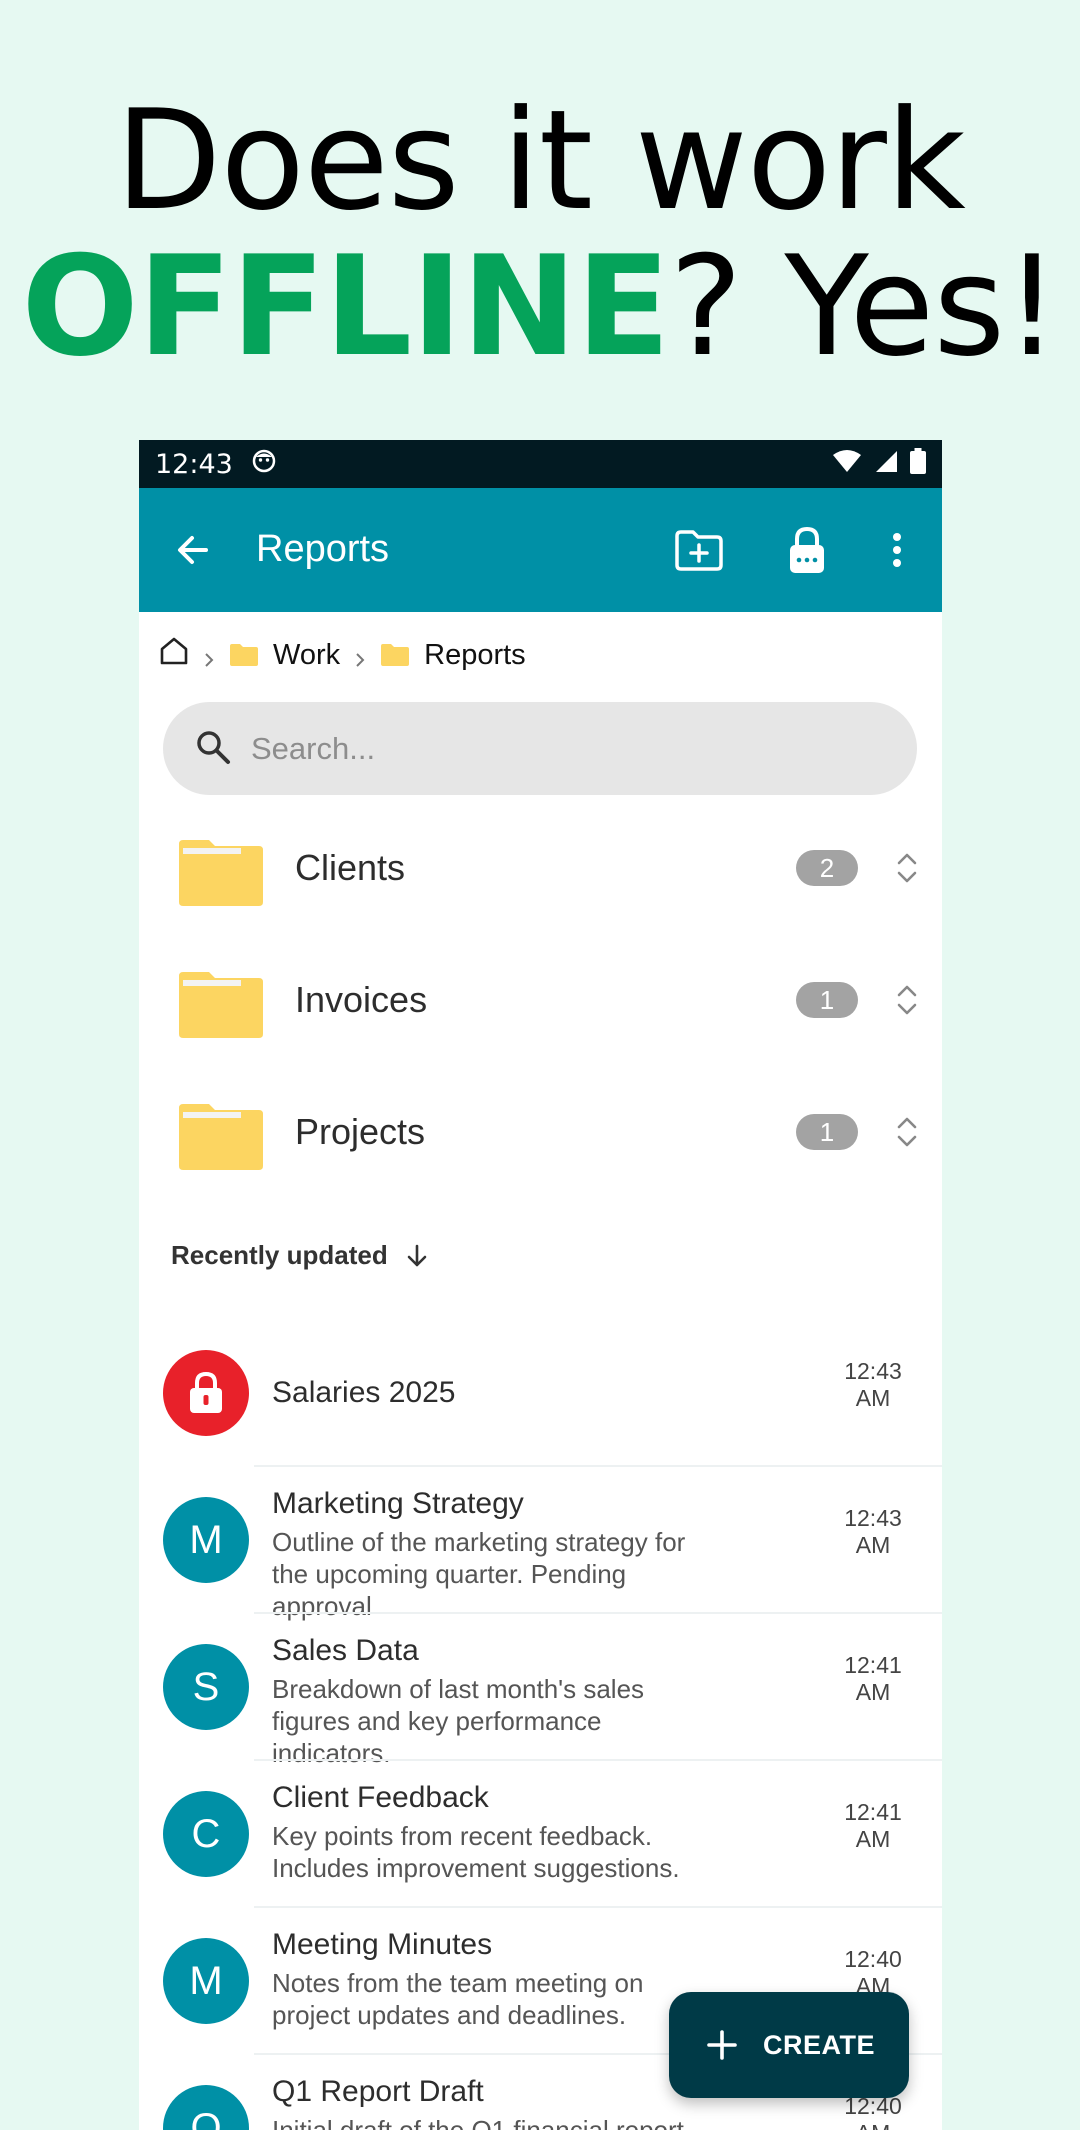 Image resolution: width=1080 pixels, height=2130 pixels. I want to click on headline-line-2: OFFLINE? Yes!, so click(540, 307).